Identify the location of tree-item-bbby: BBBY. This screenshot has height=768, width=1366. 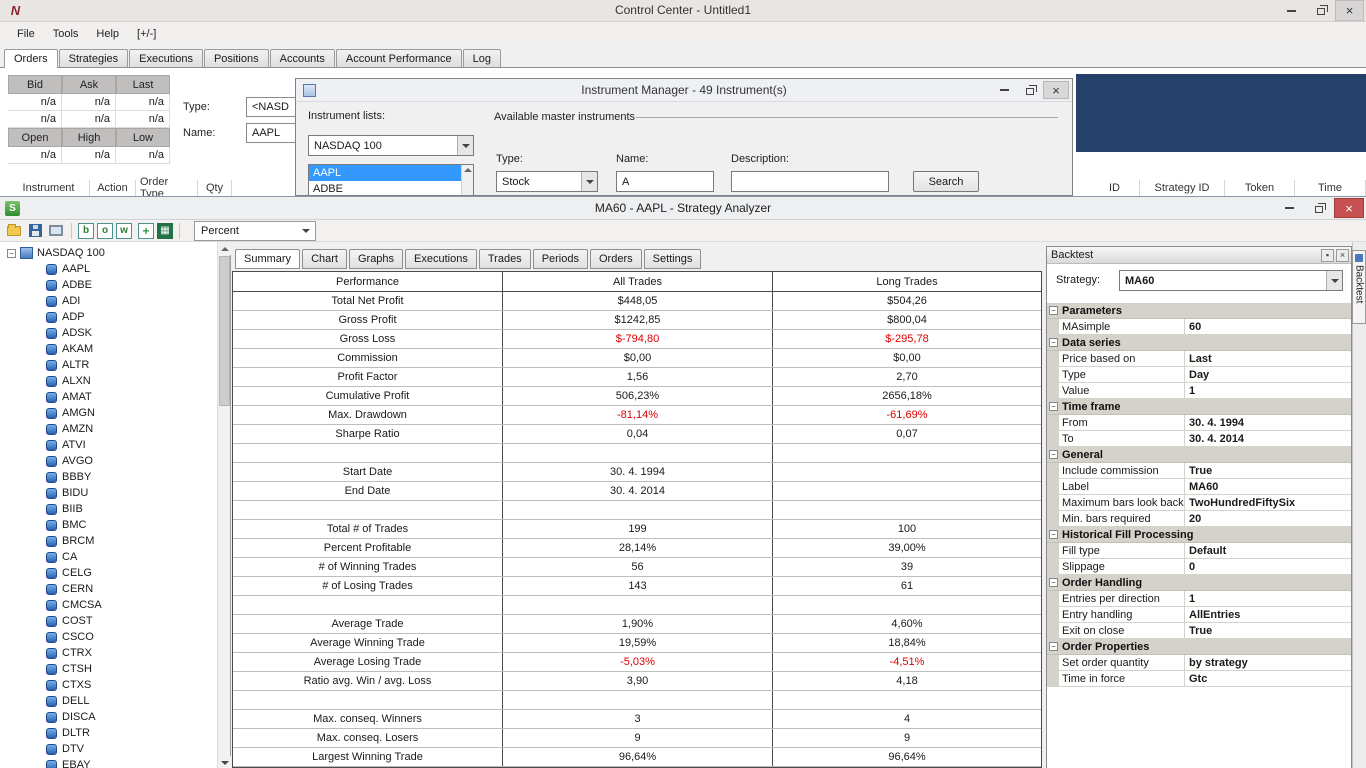
(138, 477).